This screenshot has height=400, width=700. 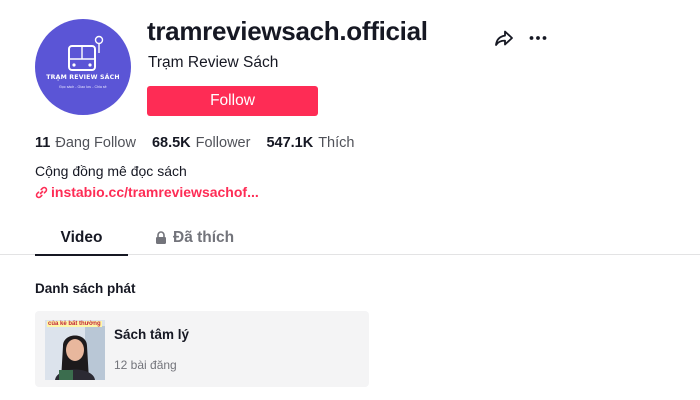 What do you see at coordinates (204, 237) in the screenshot?
I see `tab-liked-label: Đã thích` at bounding box center [204, 237].